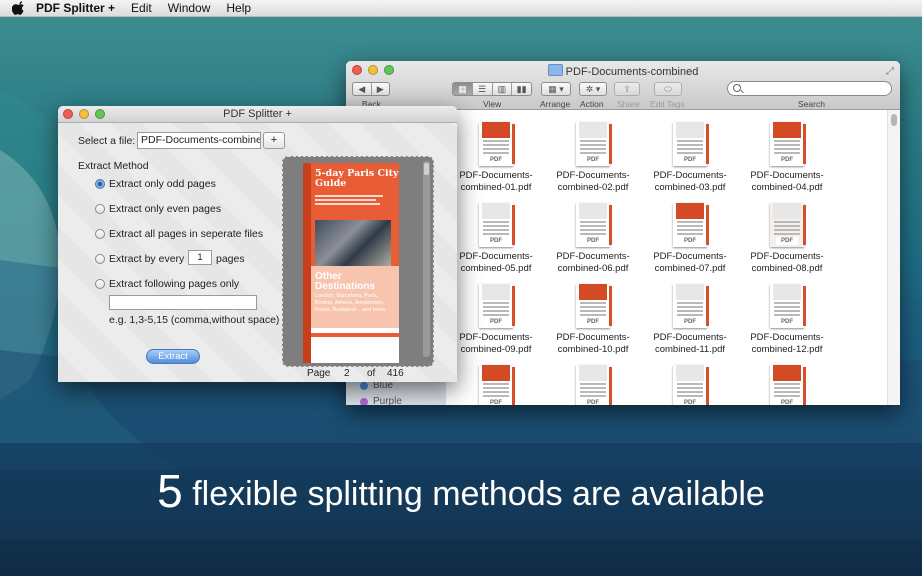  Describe the element at coordinates (141, 8) in the screenshot. I see `menu-edit: Edit` at that location.